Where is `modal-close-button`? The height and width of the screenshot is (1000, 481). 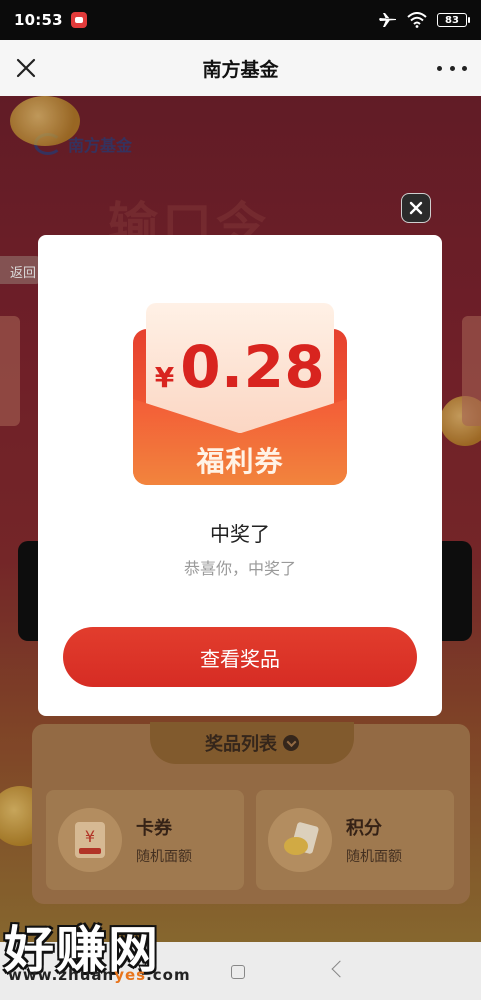
modal-close-button is located at coordinates (416, 208).